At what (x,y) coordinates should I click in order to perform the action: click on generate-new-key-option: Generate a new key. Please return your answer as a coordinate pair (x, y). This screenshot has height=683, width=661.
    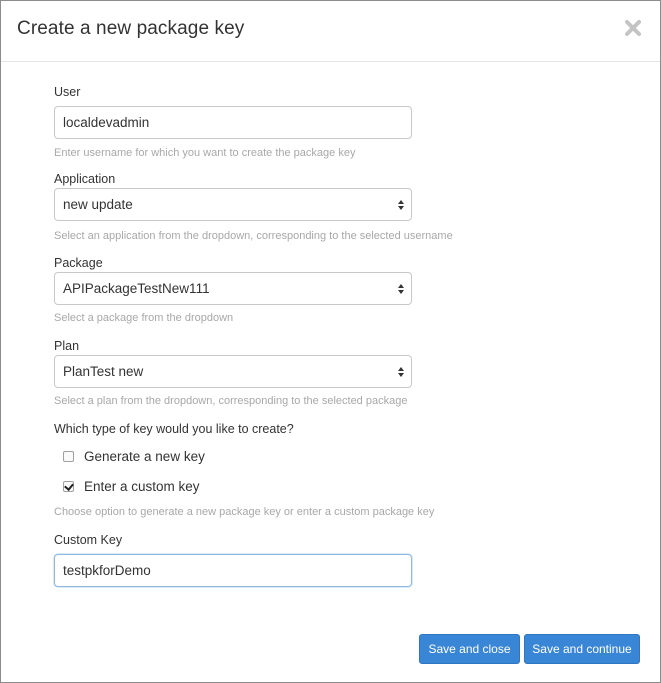
    Looking at the image, I should click on (134, 456).